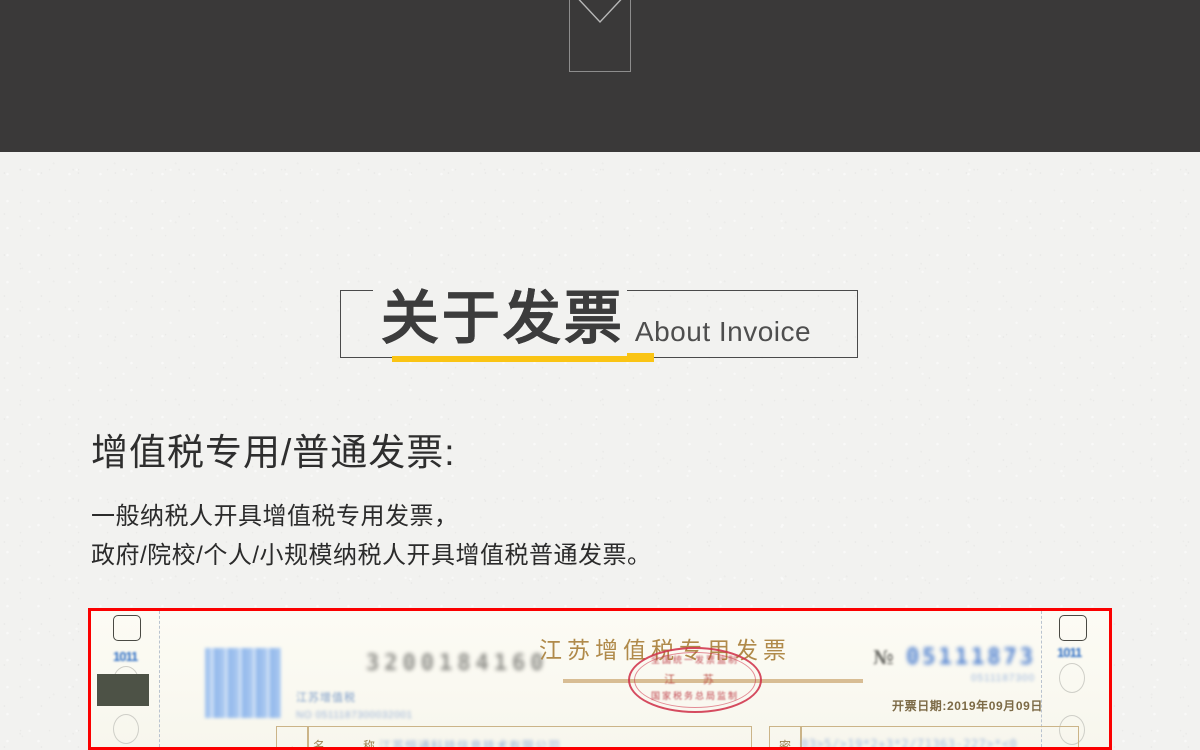 The width and height of the screenshot is (1200, 750). Describe the element at coordinates (499, 320) in the screenshot. I see `page-title-cn: 关于发票` at that location.